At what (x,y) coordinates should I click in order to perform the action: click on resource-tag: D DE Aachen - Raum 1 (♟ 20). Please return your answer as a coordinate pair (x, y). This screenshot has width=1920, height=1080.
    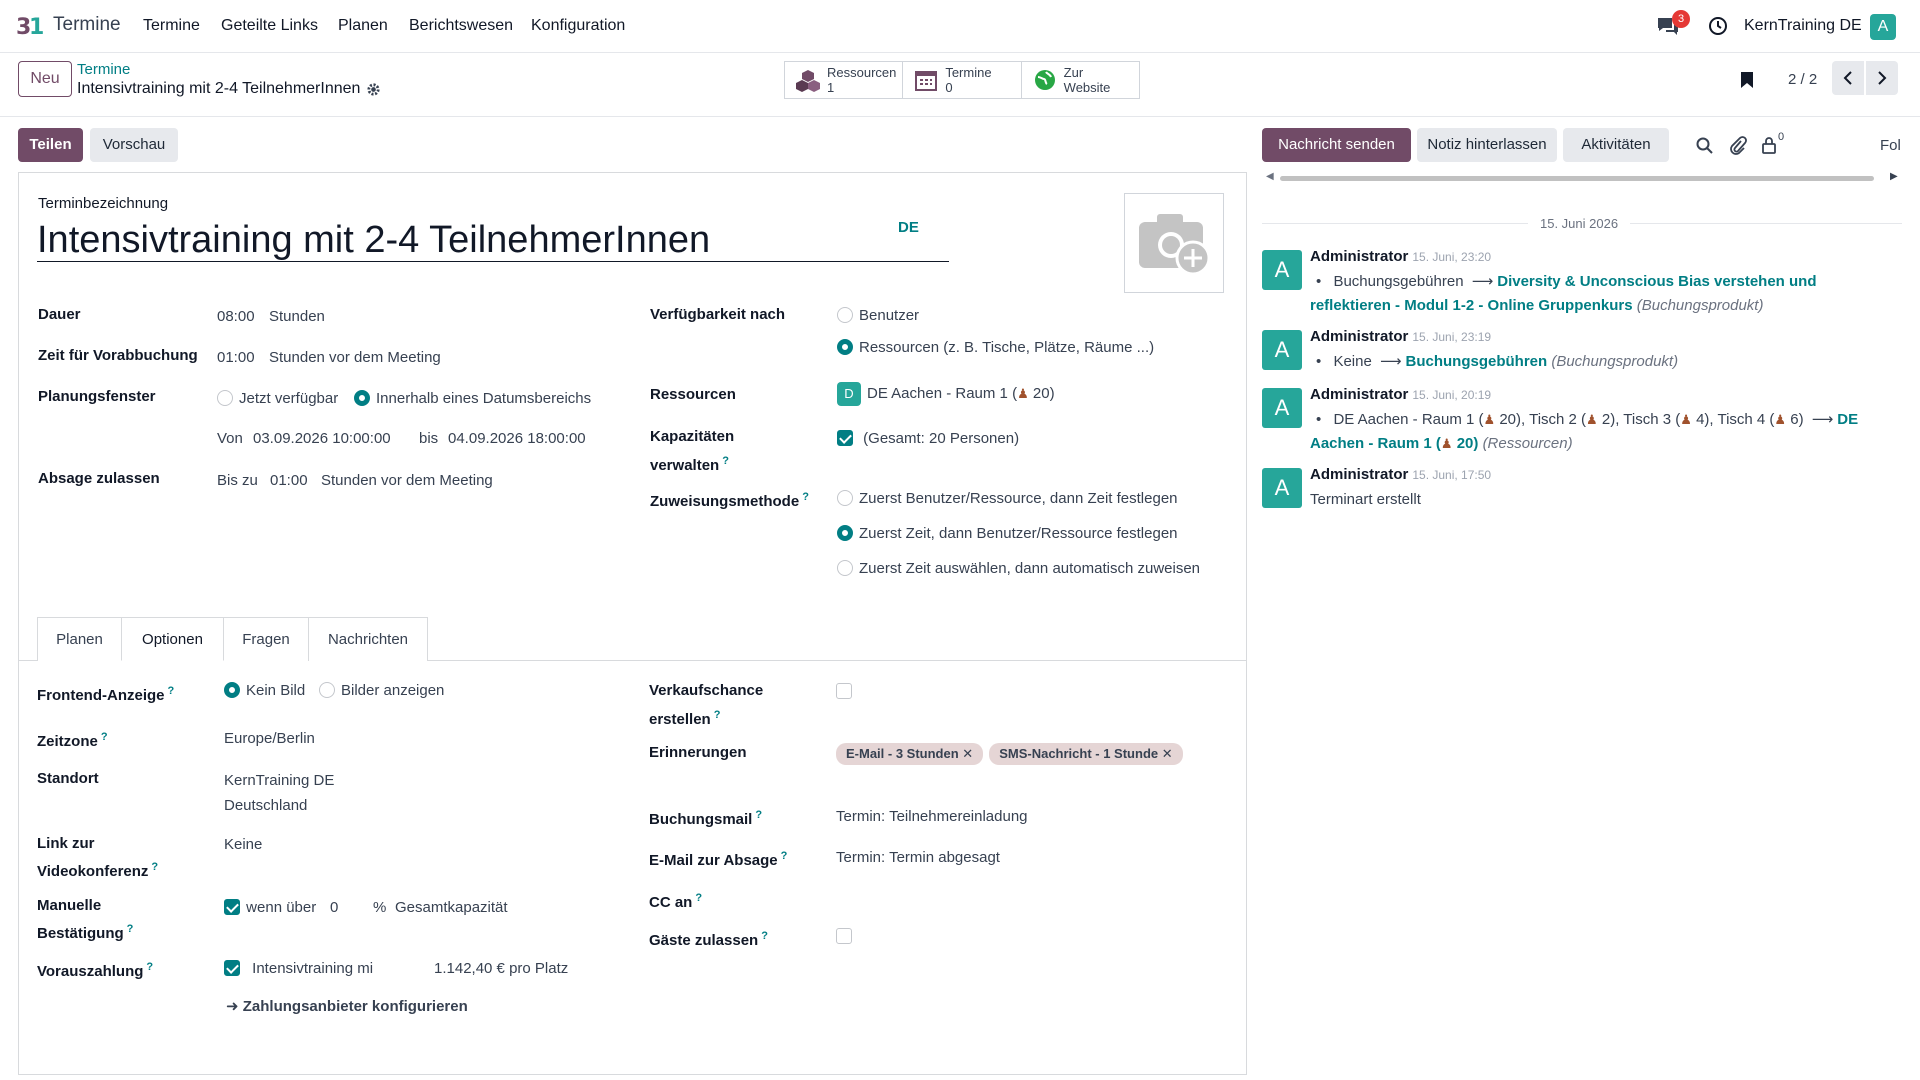
    Looking at the image, I should click on (946, 394).